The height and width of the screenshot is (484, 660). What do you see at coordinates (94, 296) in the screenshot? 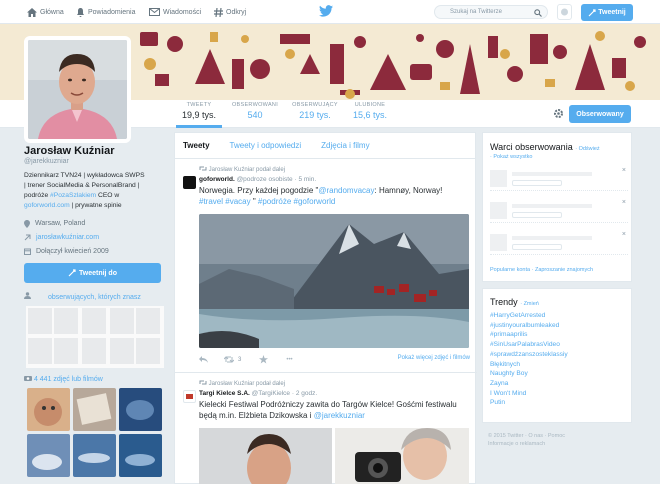
I see `followers-you-know: obserwujących, których znasz` at bounding box center [94, 296].